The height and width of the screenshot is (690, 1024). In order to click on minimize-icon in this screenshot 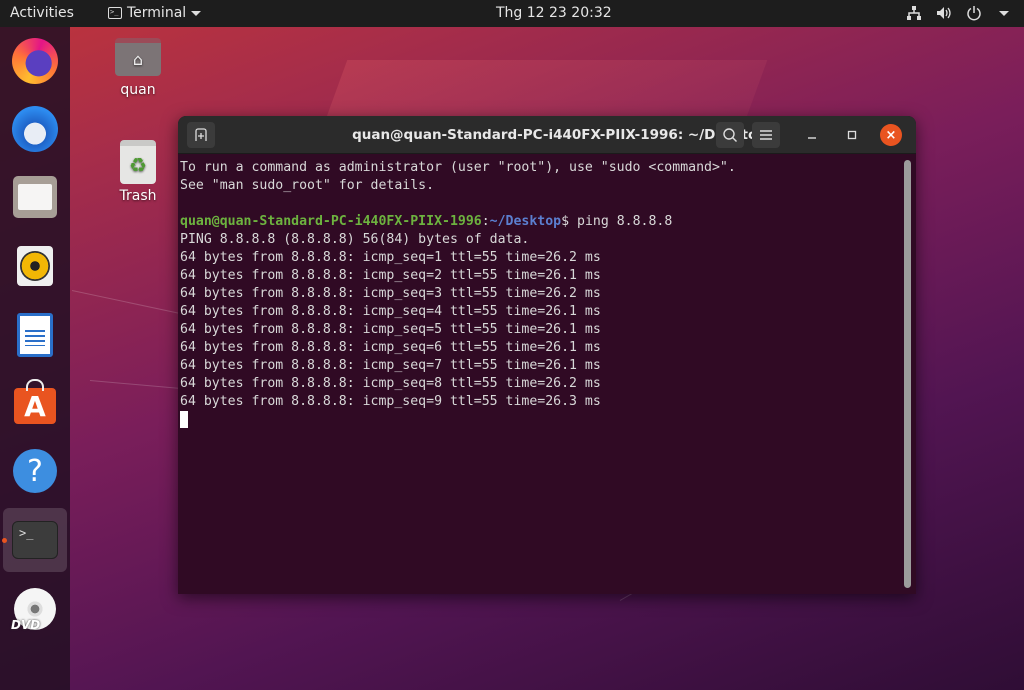, I will do `click(812, 138)`.